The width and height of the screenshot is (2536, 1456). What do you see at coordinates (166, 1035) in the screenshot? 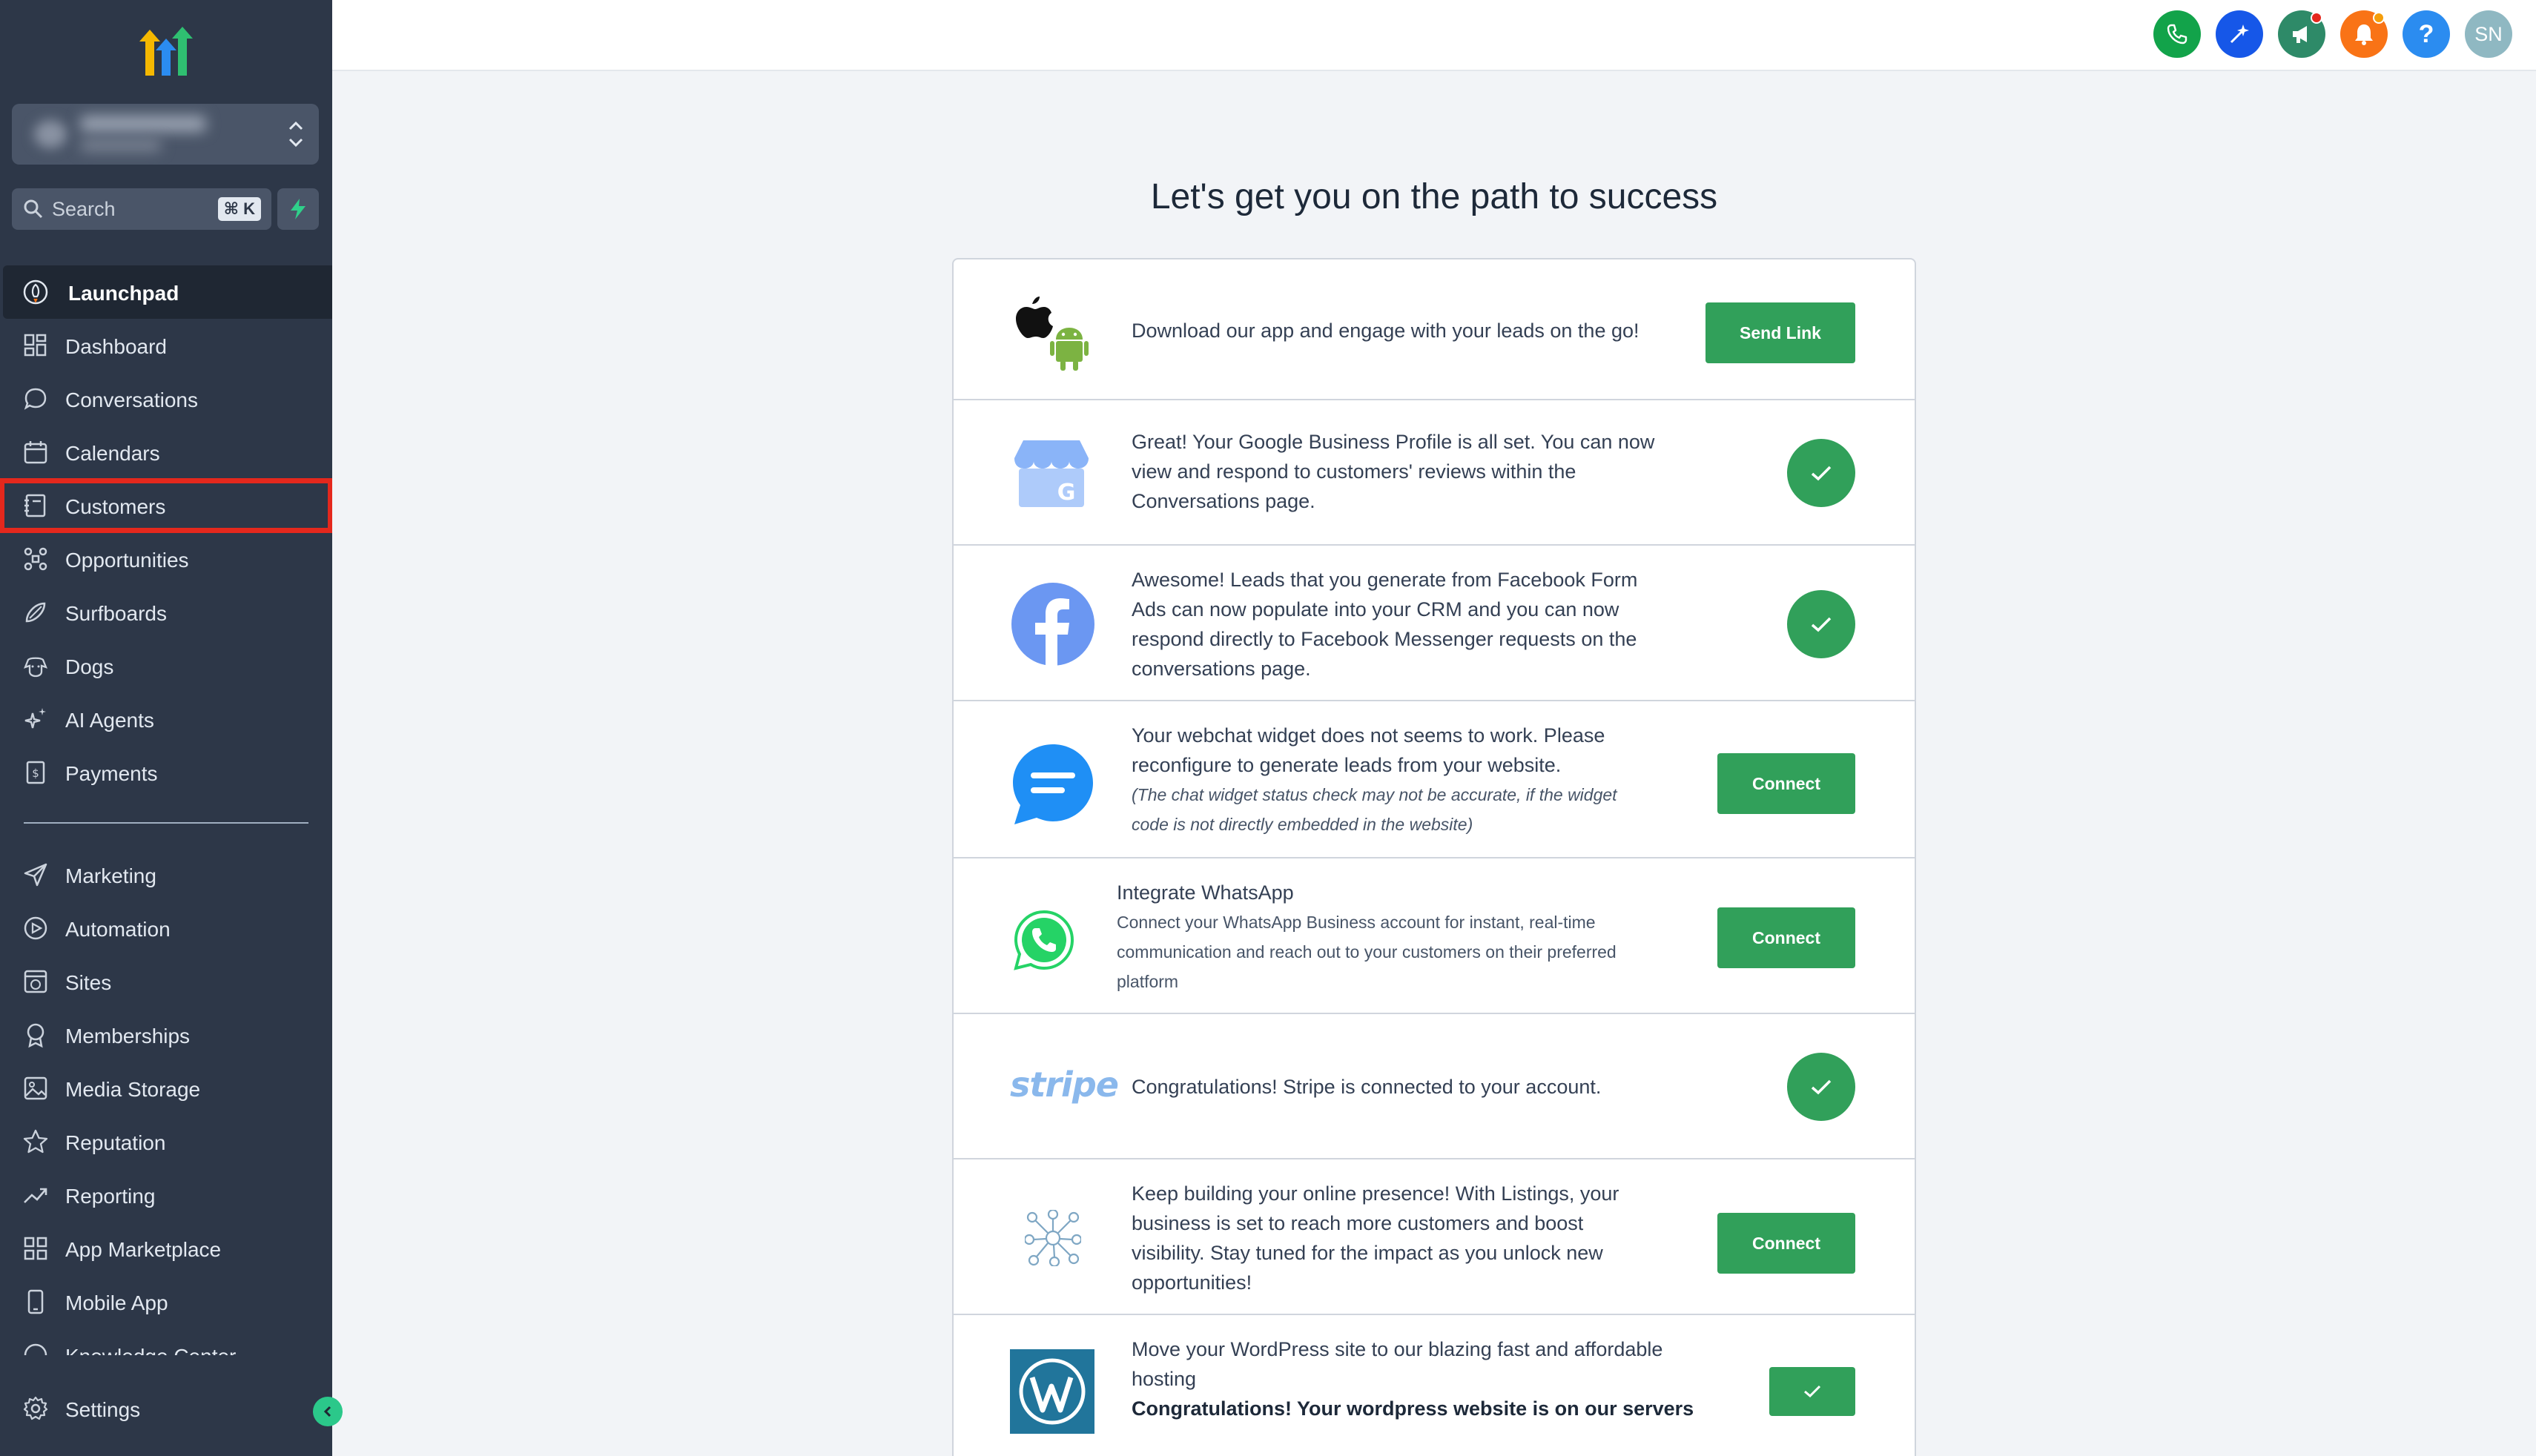
I see `sidebar-item-memberships: Memberships` at bounding box center [166, 1035].